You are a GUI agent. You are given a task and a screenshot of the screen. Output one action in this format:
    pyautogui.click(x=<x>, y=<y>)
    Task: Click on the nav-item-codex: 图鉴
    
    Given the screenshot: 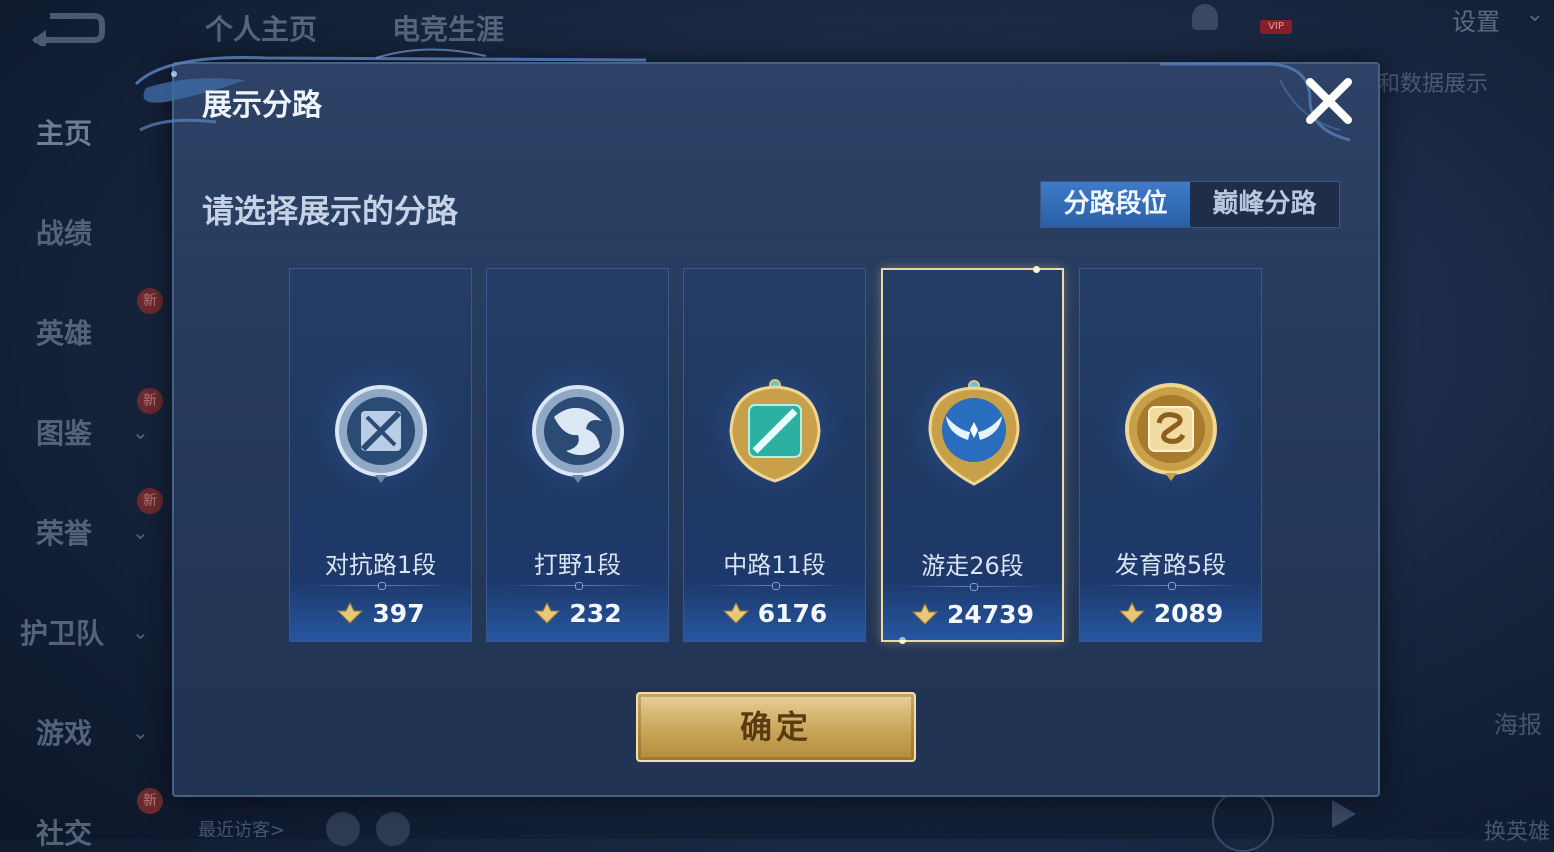 What is the action you would take?
    pyautogui.click(x=64, y=432)
    